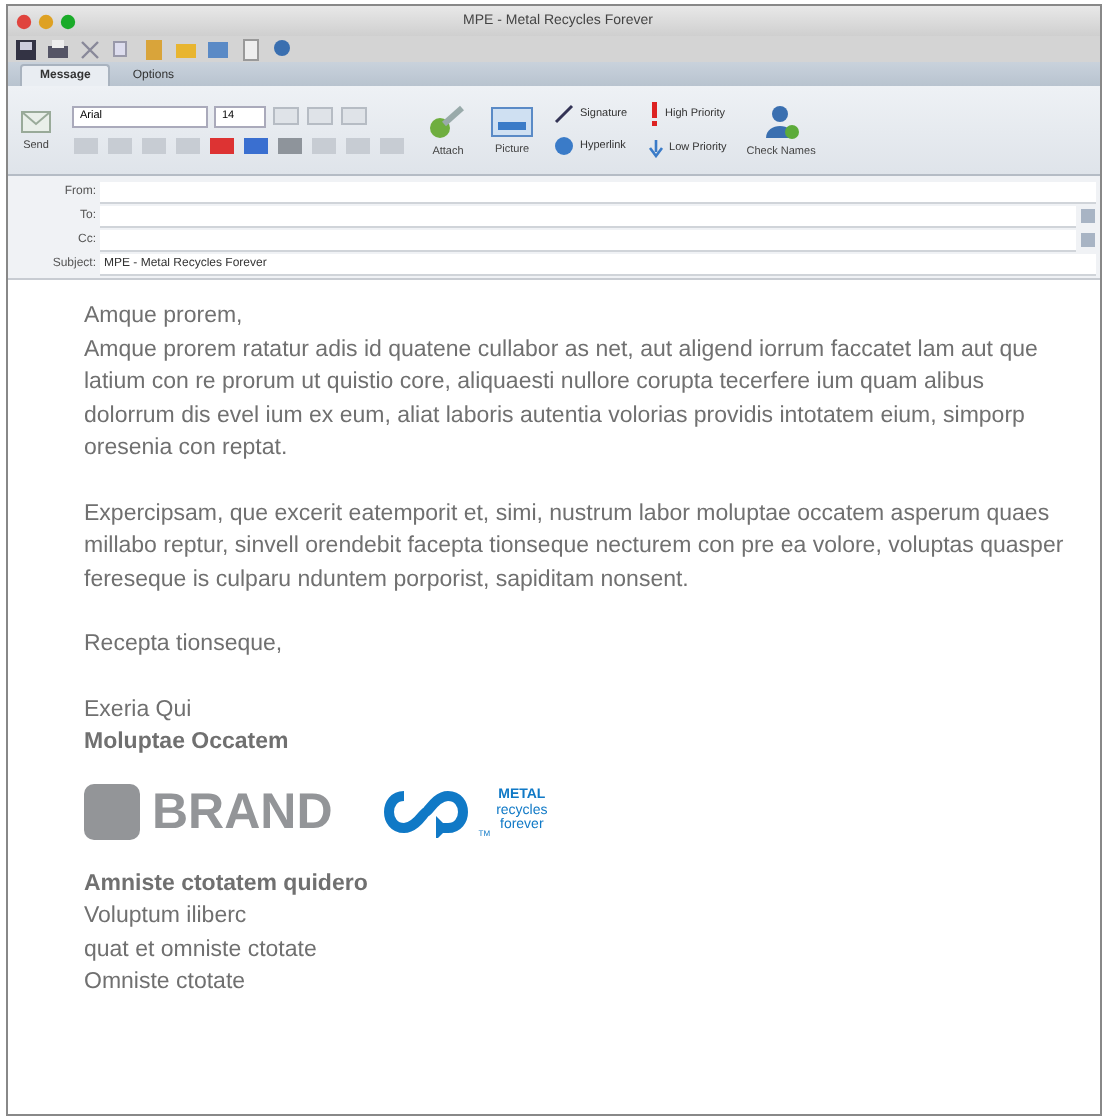 This screenshot has width=1110, height=1120. What do you see at coordinates (36, 121) in the screenshot?
I see `envelope-icon` at bounding box center [36, 121].